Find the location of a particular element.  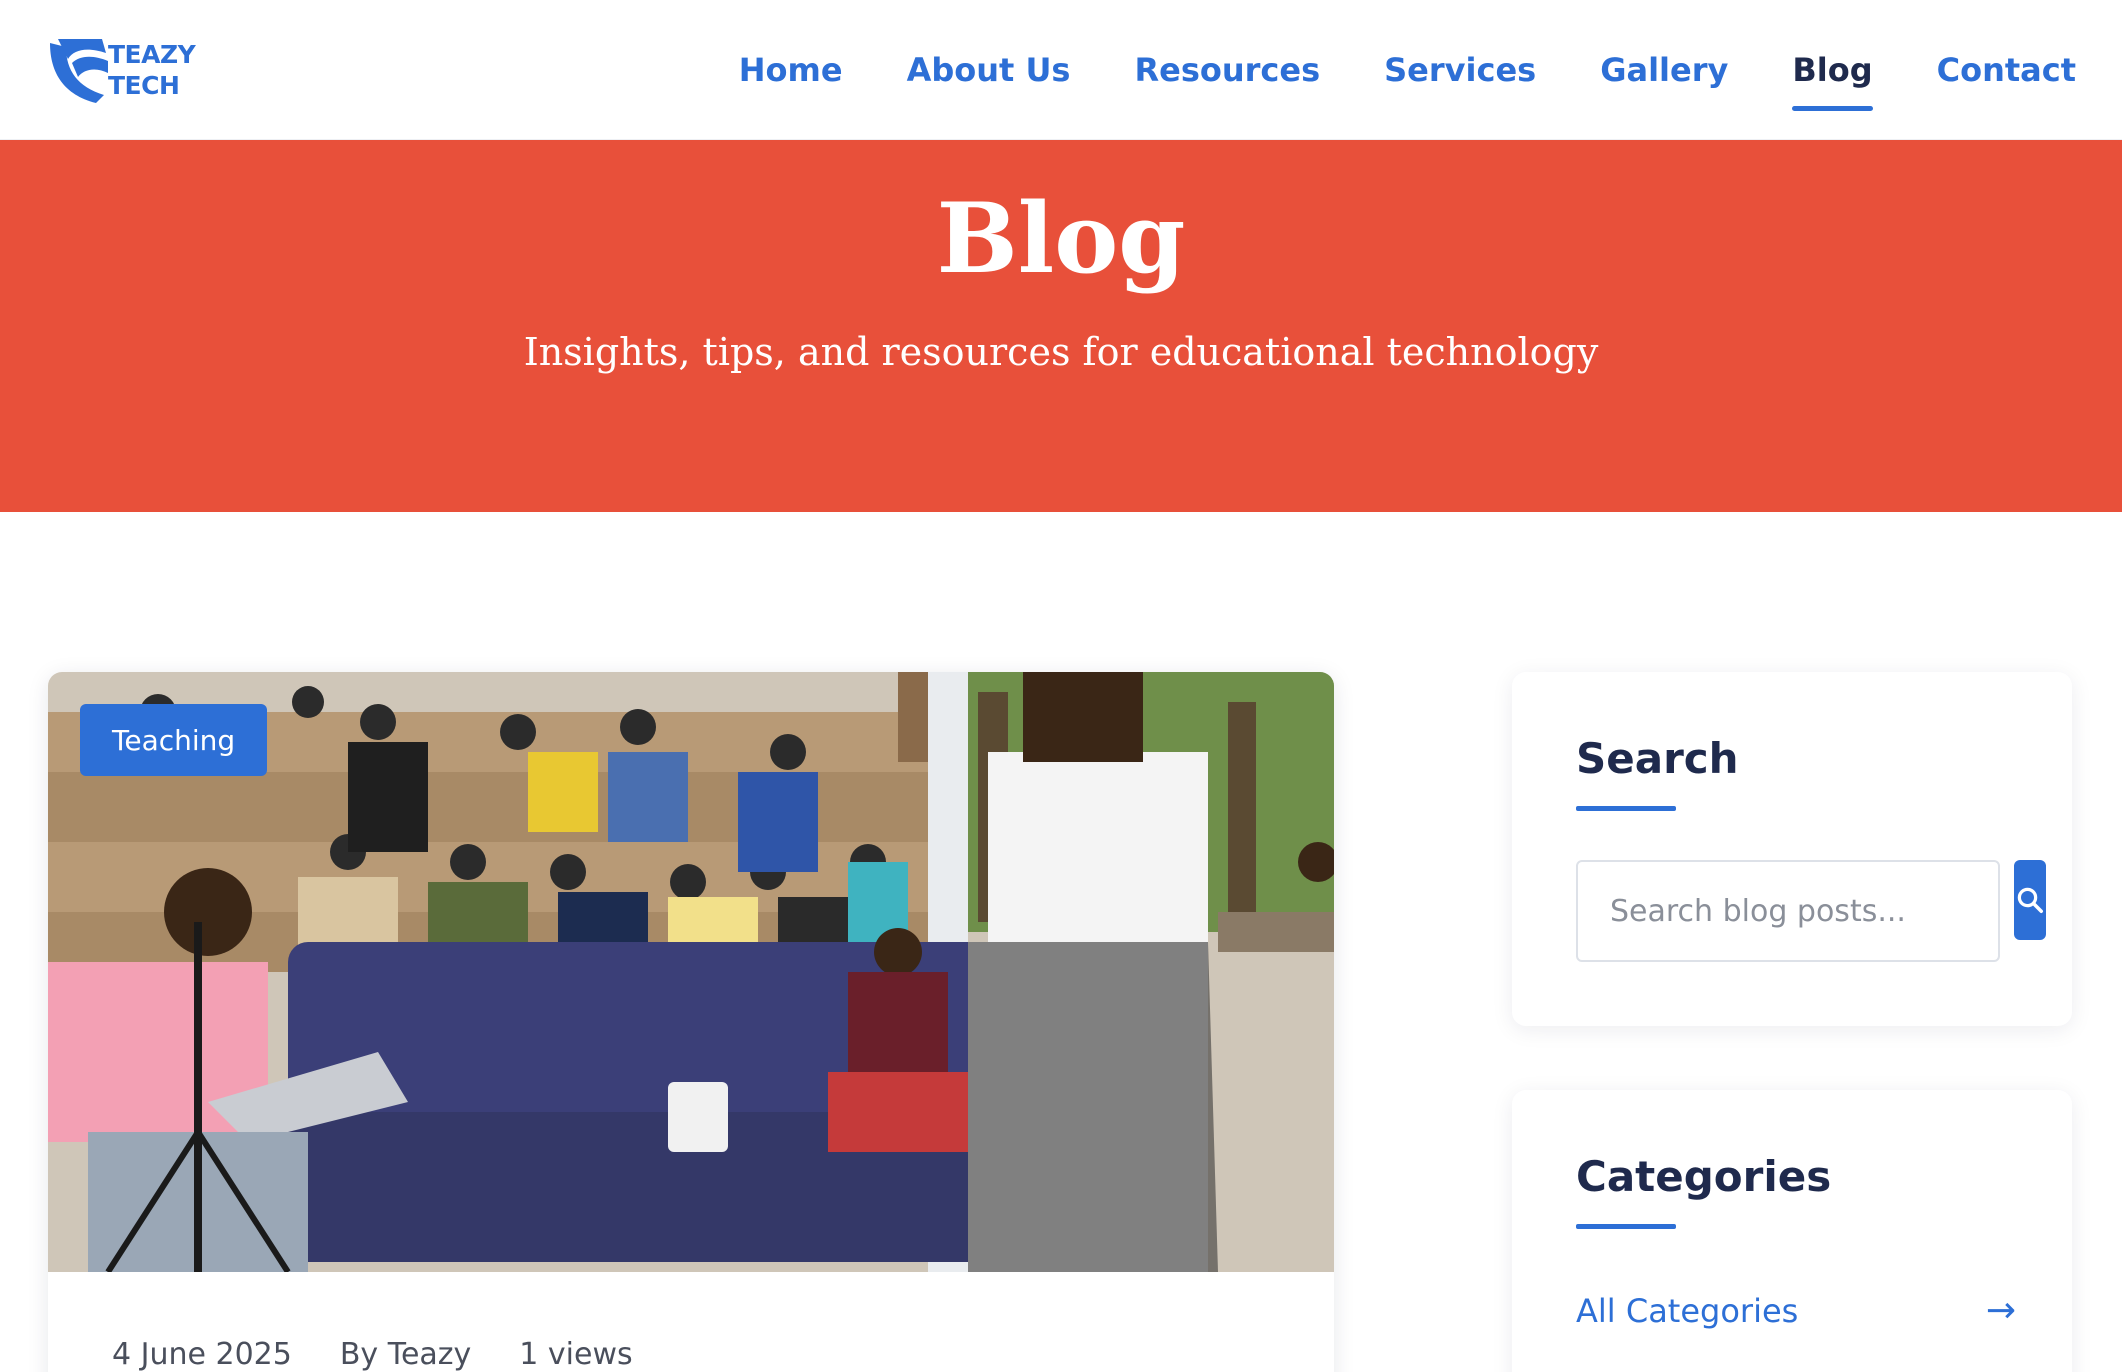

categories-widget-title: Categories is located at coordinates (1704, 1176).